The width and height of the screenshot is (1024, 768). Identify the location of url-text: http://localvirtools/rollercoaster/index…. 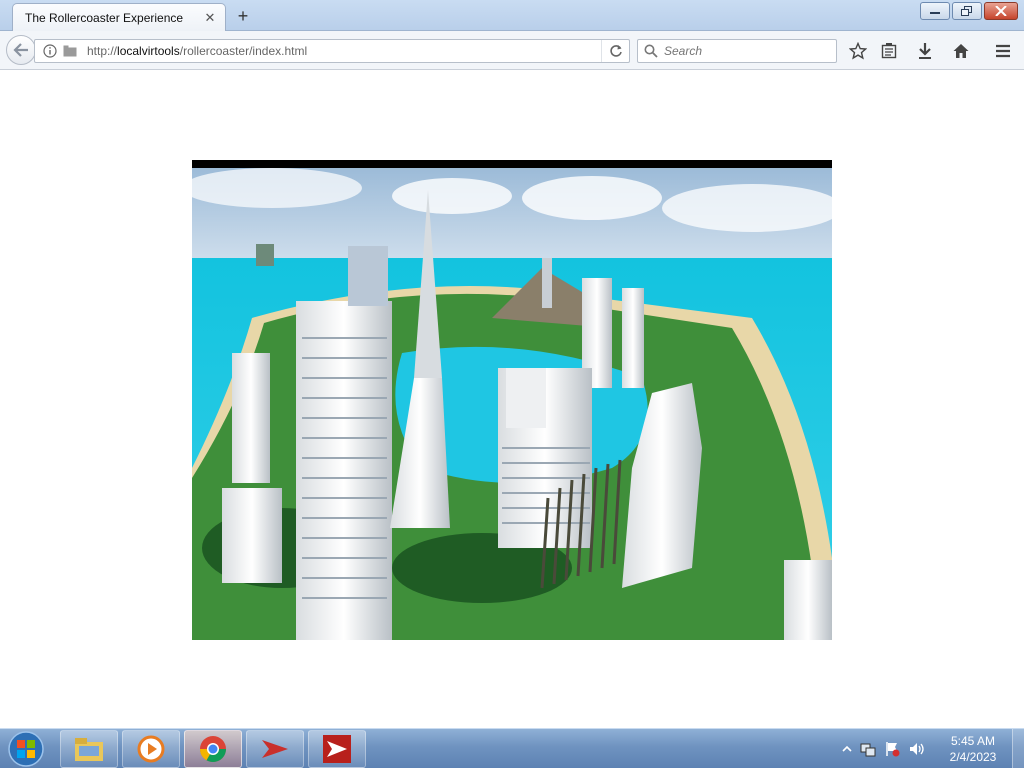
(344, 51).